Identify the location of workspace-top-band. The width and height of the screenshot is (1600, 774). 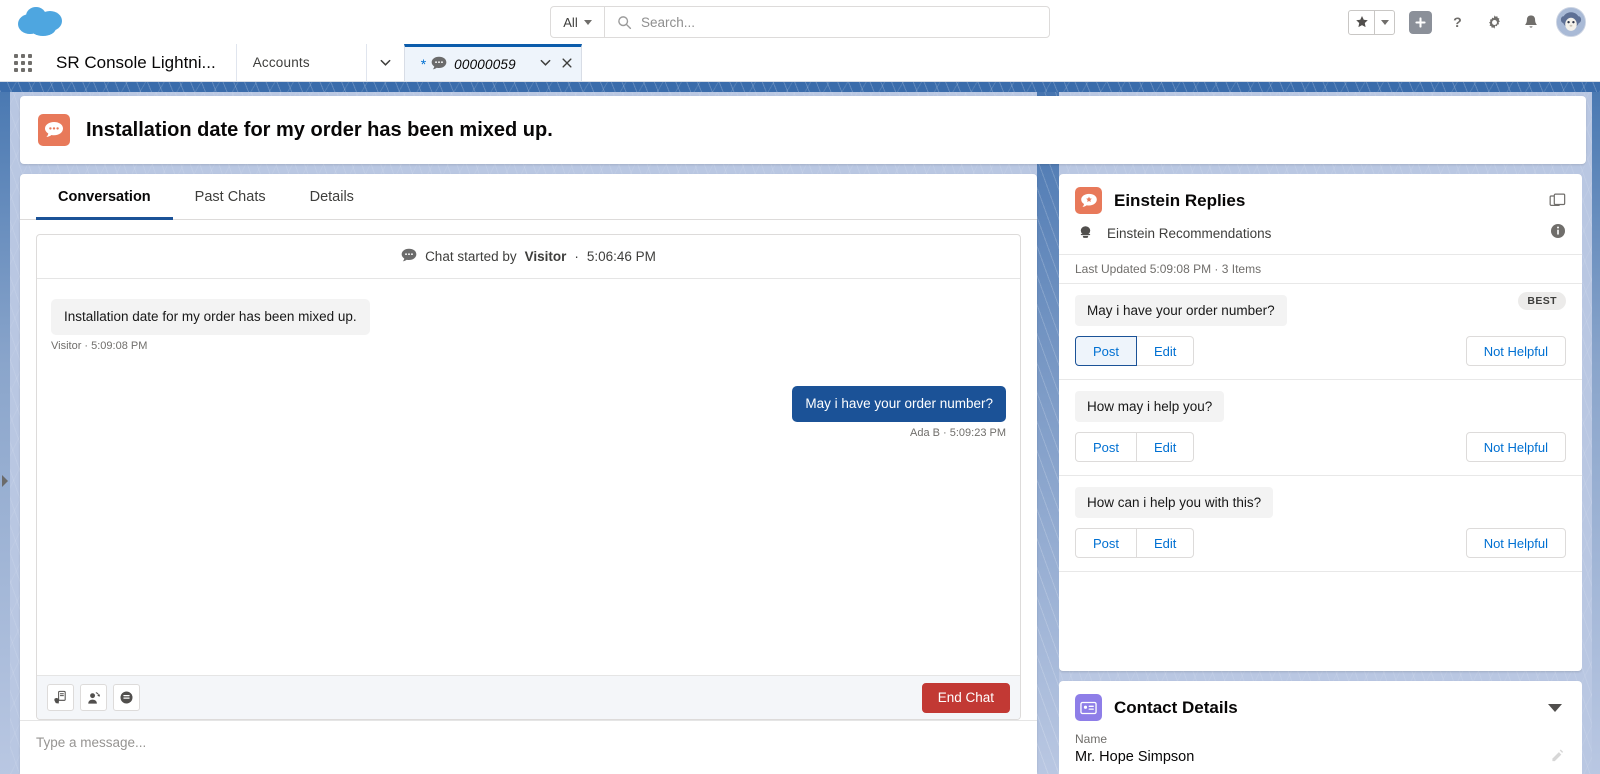
(800, 87).